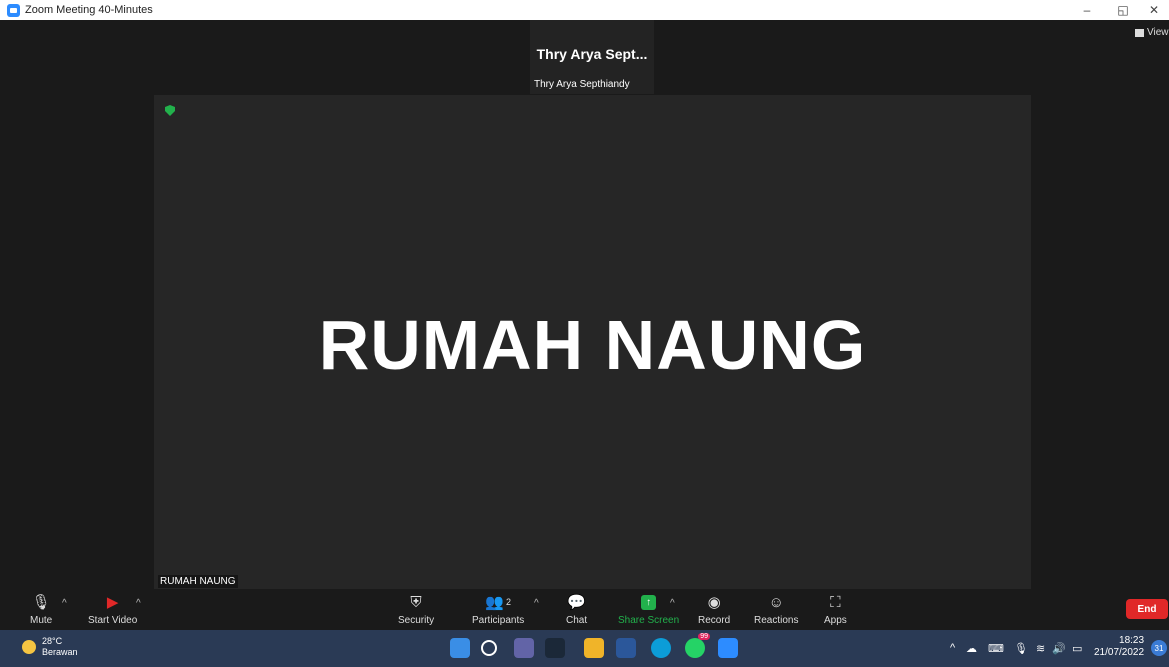 The image size is (1169, 667). What do you see at coordinates (672, 603) in the screenshot?
I see `share-options-caret: ^` at bounding box center [672, 603].